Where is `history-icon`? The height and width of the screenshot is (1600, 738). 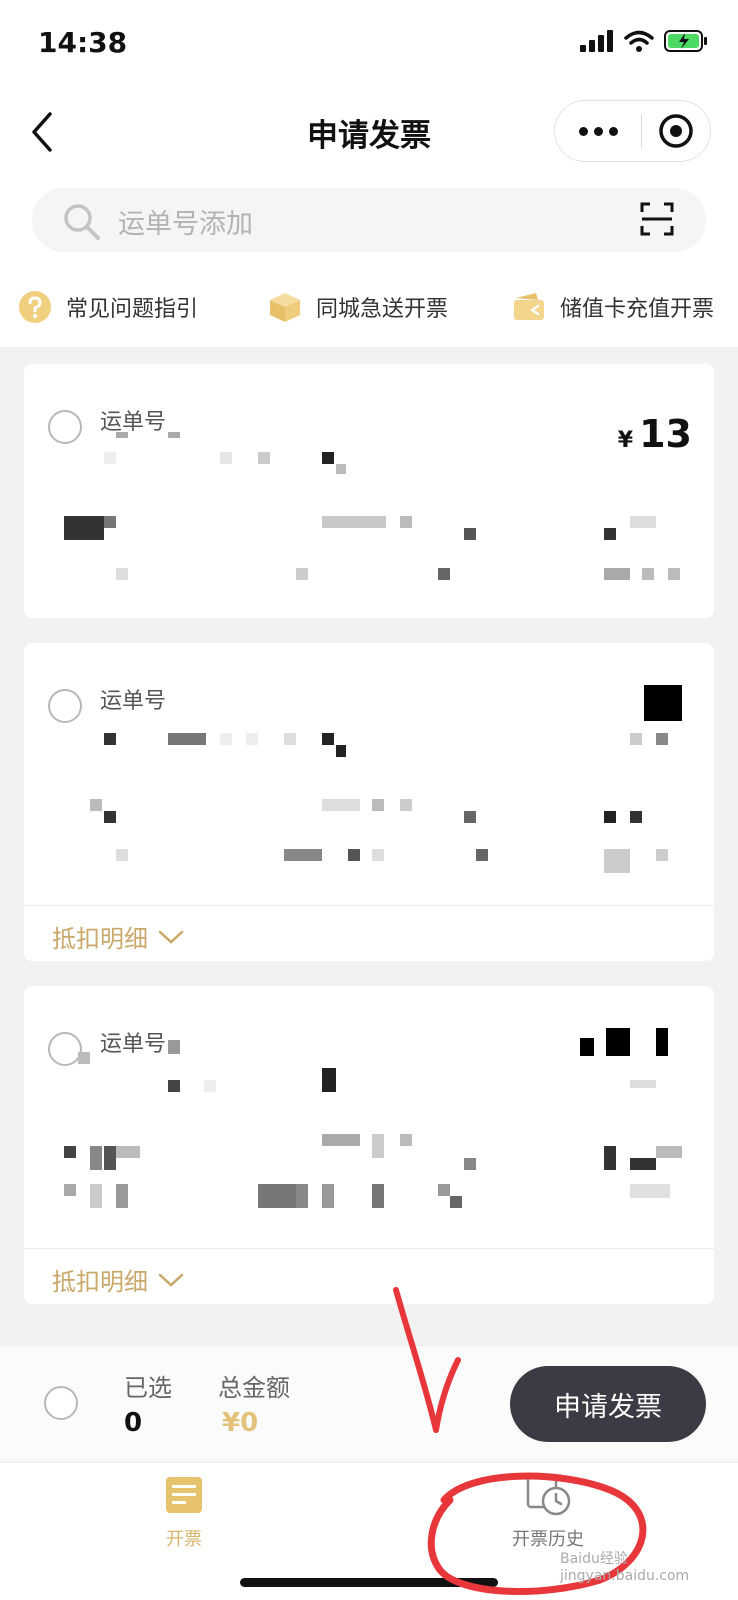
history-icon is located at coordinates (548, 1494).